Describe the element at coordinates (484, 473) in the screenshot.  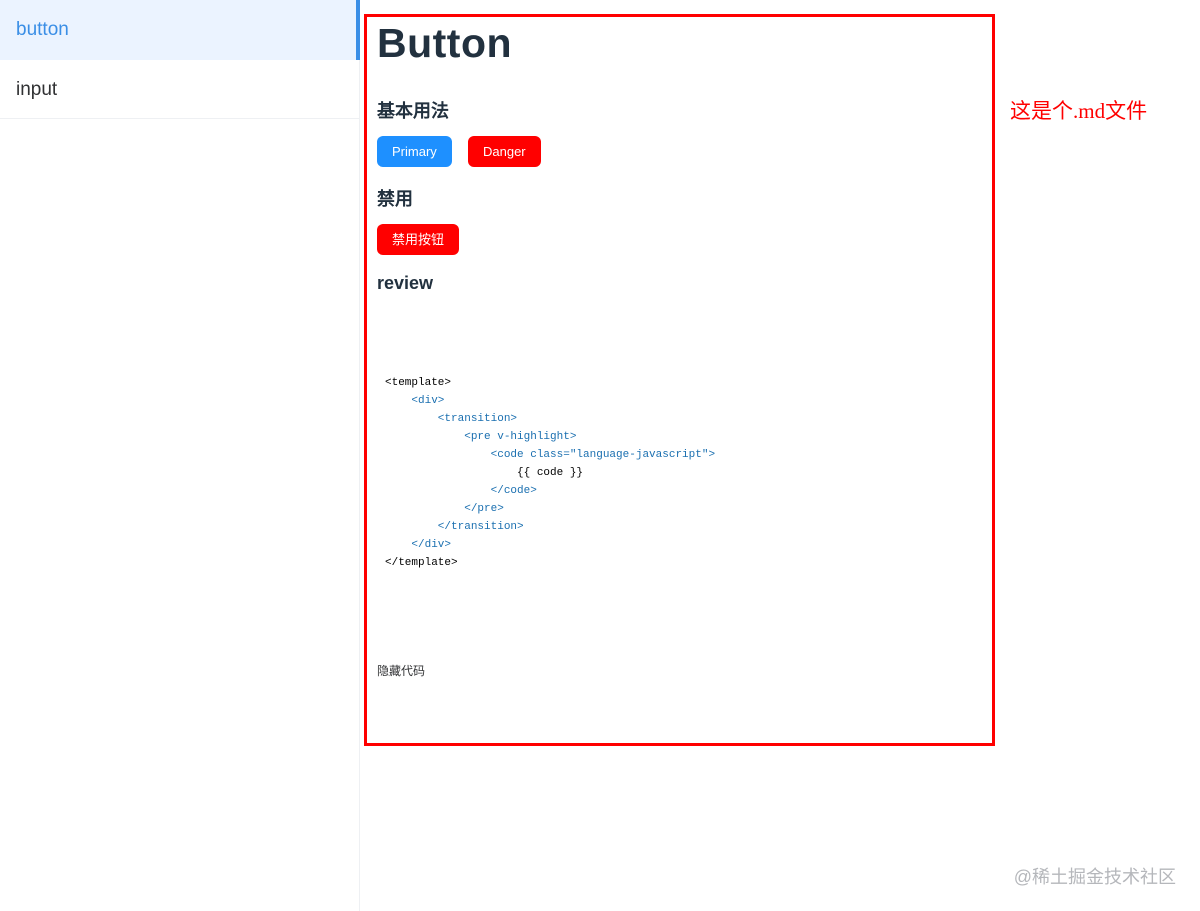
I see `code-line: {{ code }}` at that location.